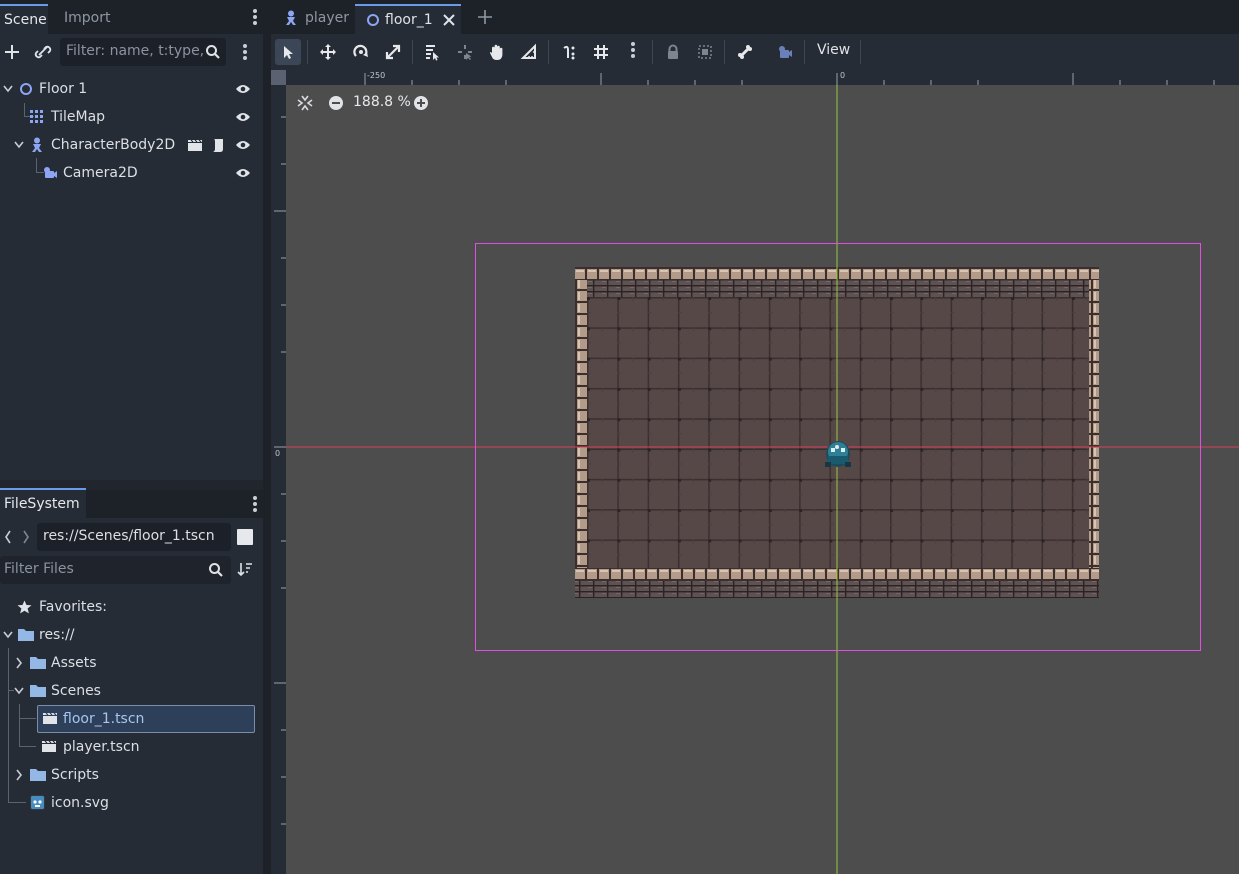  I want to click on zoom-in-button, so click(421, 103).